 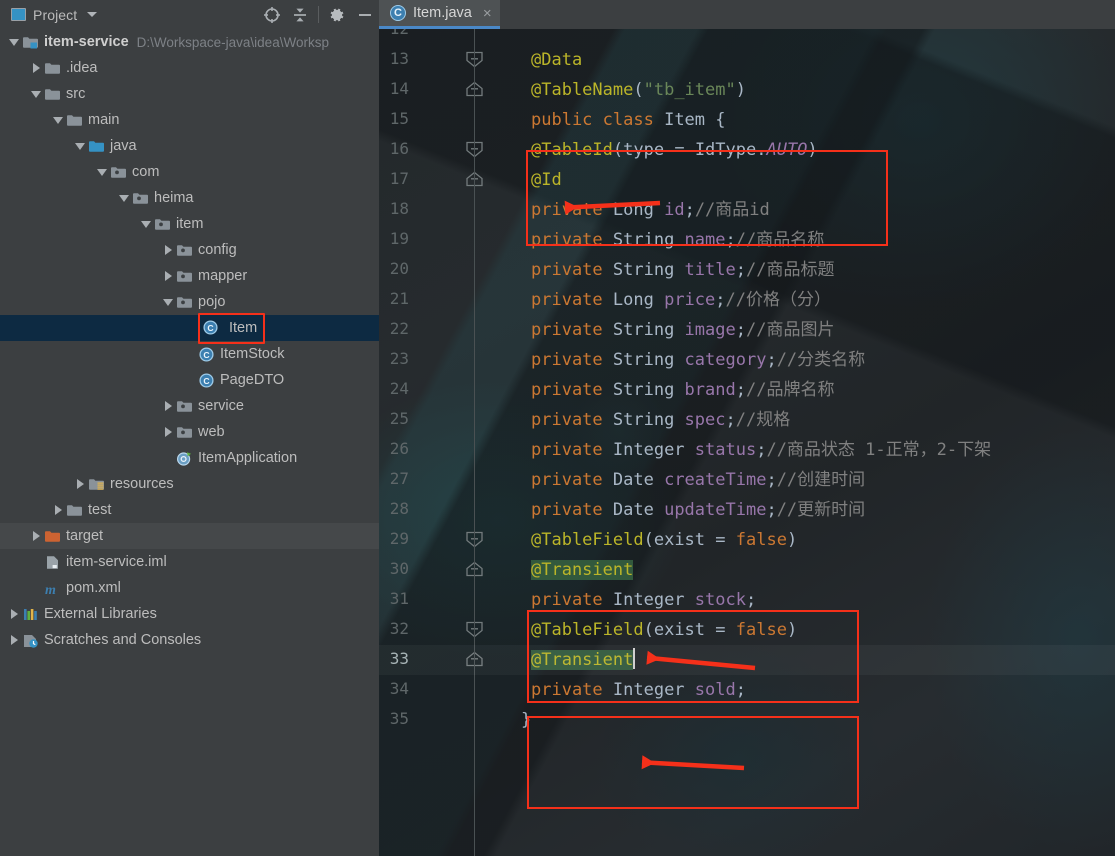 I want to click on code-line: @Transient, so click(x=582, y=570).